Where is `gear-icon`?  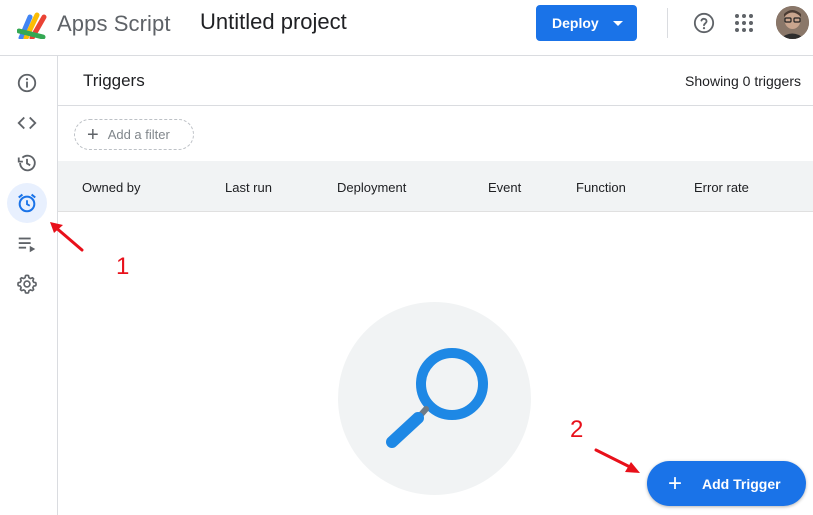
gear-icon is located at coordinates (27, 284).